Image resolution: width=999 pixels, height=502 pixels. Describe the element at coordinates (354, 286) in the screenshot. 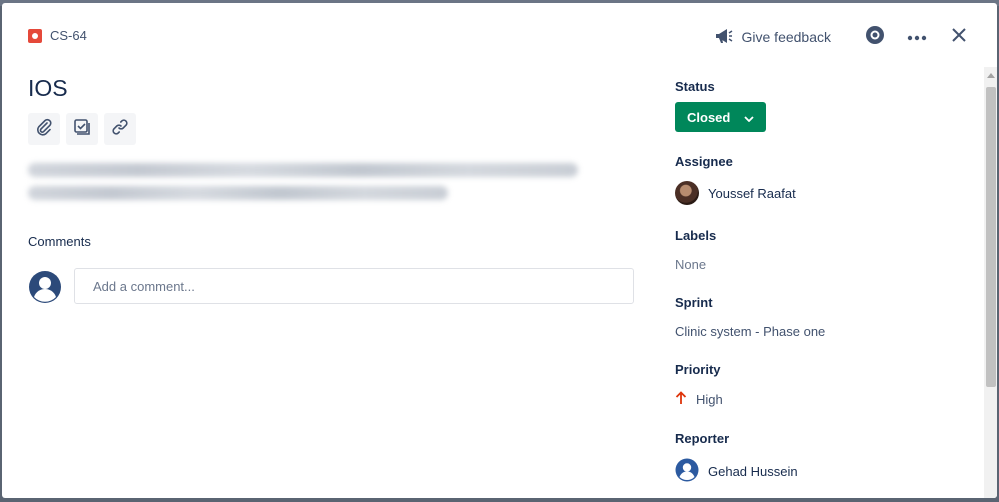

I see `add-comment-input` at that location.